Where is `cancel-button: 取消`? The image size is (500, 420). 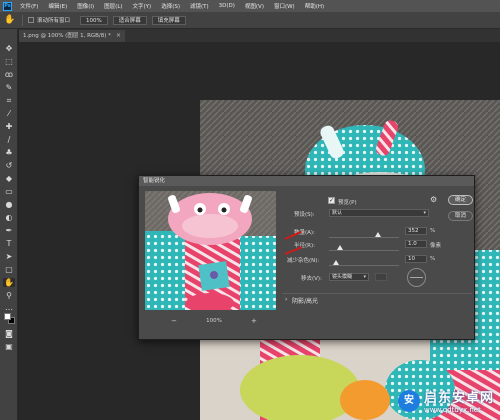
cancel-button: 取消 is located at coordinates (460, 216).